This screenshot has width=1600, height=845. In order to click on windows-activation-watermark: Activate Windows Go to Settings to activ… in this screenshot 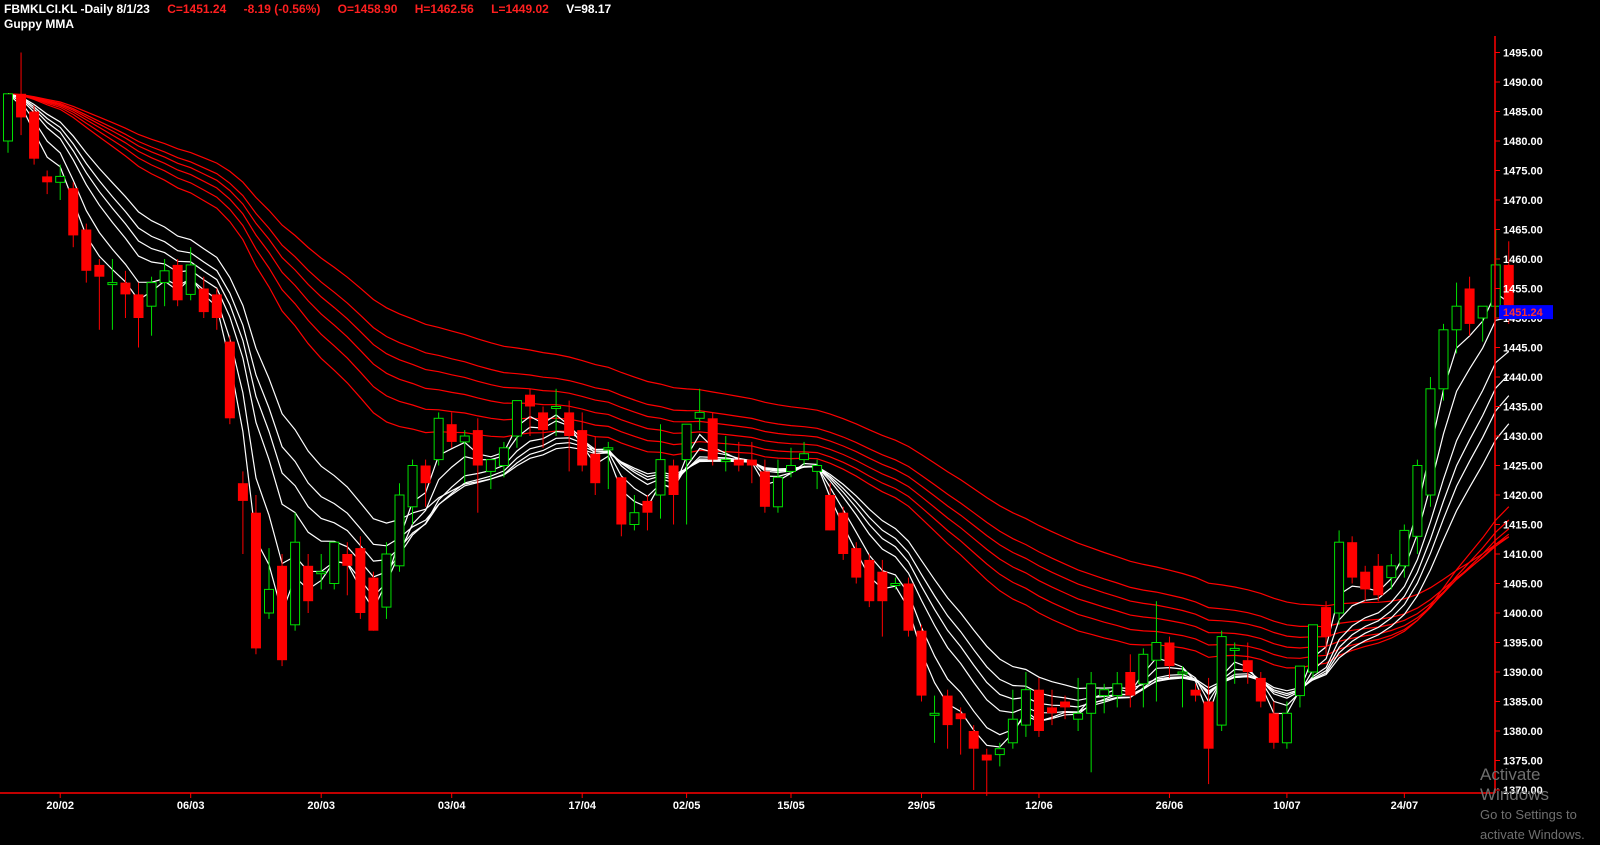, I will do `click(1540, 805)`.